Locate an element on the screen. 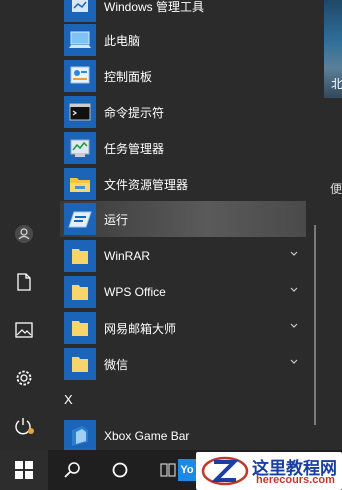 The width and height of the screenshot is (342, 490). user-account-button is located at coordinates (24, 234).